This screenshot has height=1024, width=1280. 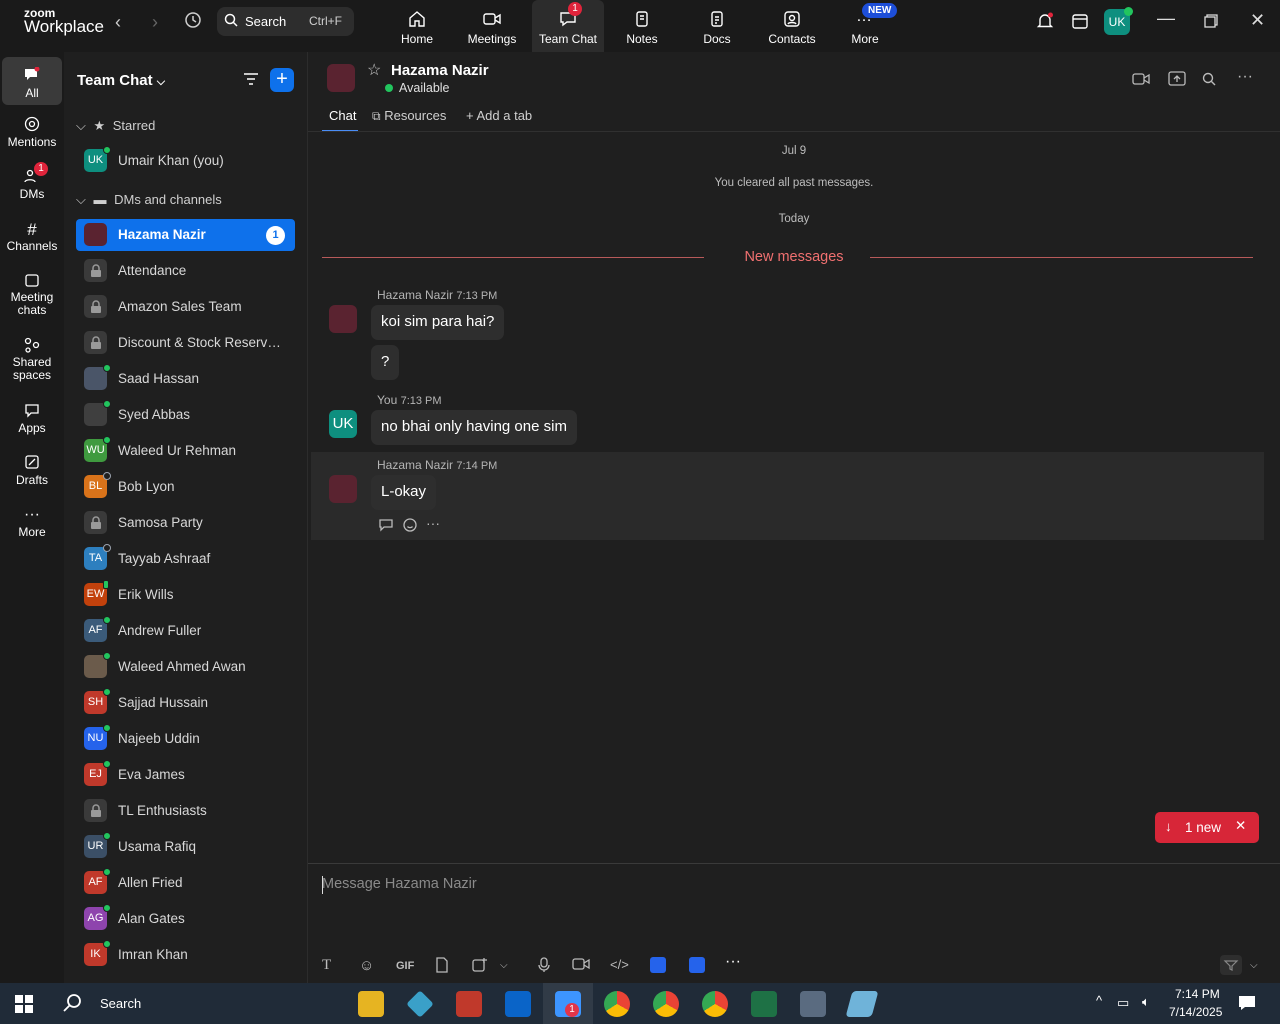 What do you see at coordinates (399, 884) in the screenshot?
I see `composer-placeholder: Message Hazama Nazir` at bounding box center [399, 884].